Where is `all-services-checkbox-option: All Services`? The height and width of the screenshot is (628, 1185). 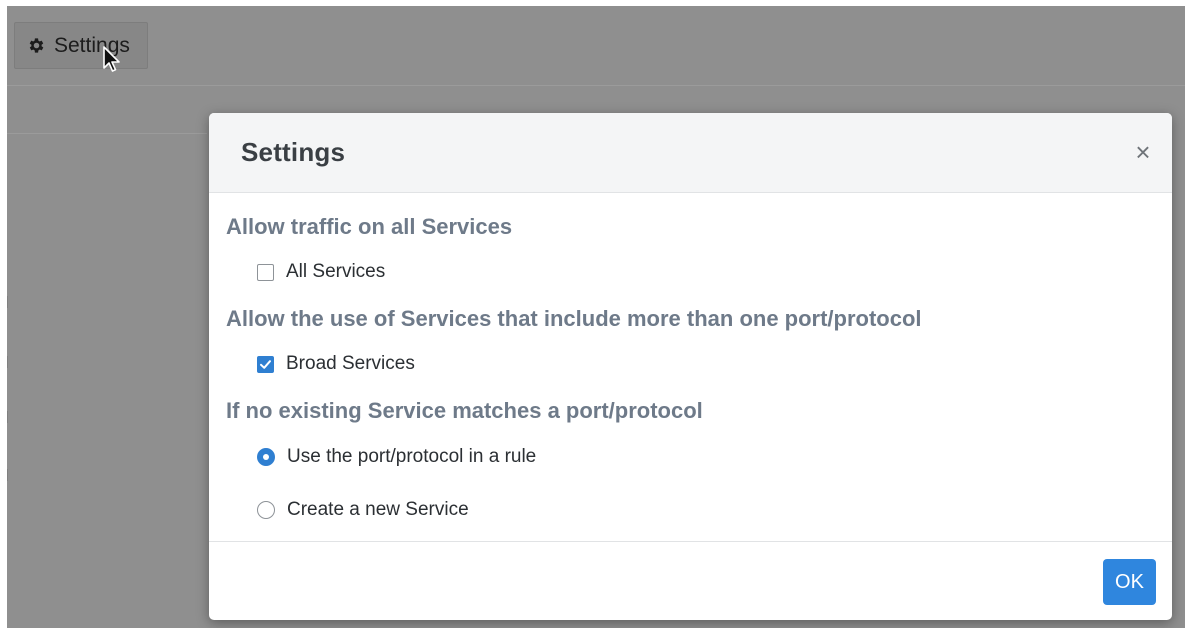
all-services-checkbox-option: All Services is located at coordinates (321, 272).